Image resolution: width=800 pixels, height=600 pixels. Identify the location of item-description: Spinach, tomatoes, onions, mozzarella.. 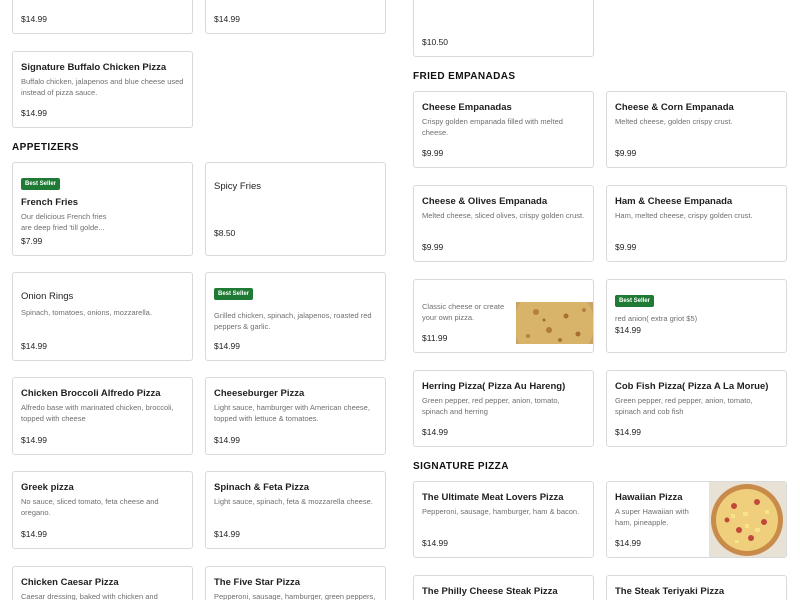
(86, 312).